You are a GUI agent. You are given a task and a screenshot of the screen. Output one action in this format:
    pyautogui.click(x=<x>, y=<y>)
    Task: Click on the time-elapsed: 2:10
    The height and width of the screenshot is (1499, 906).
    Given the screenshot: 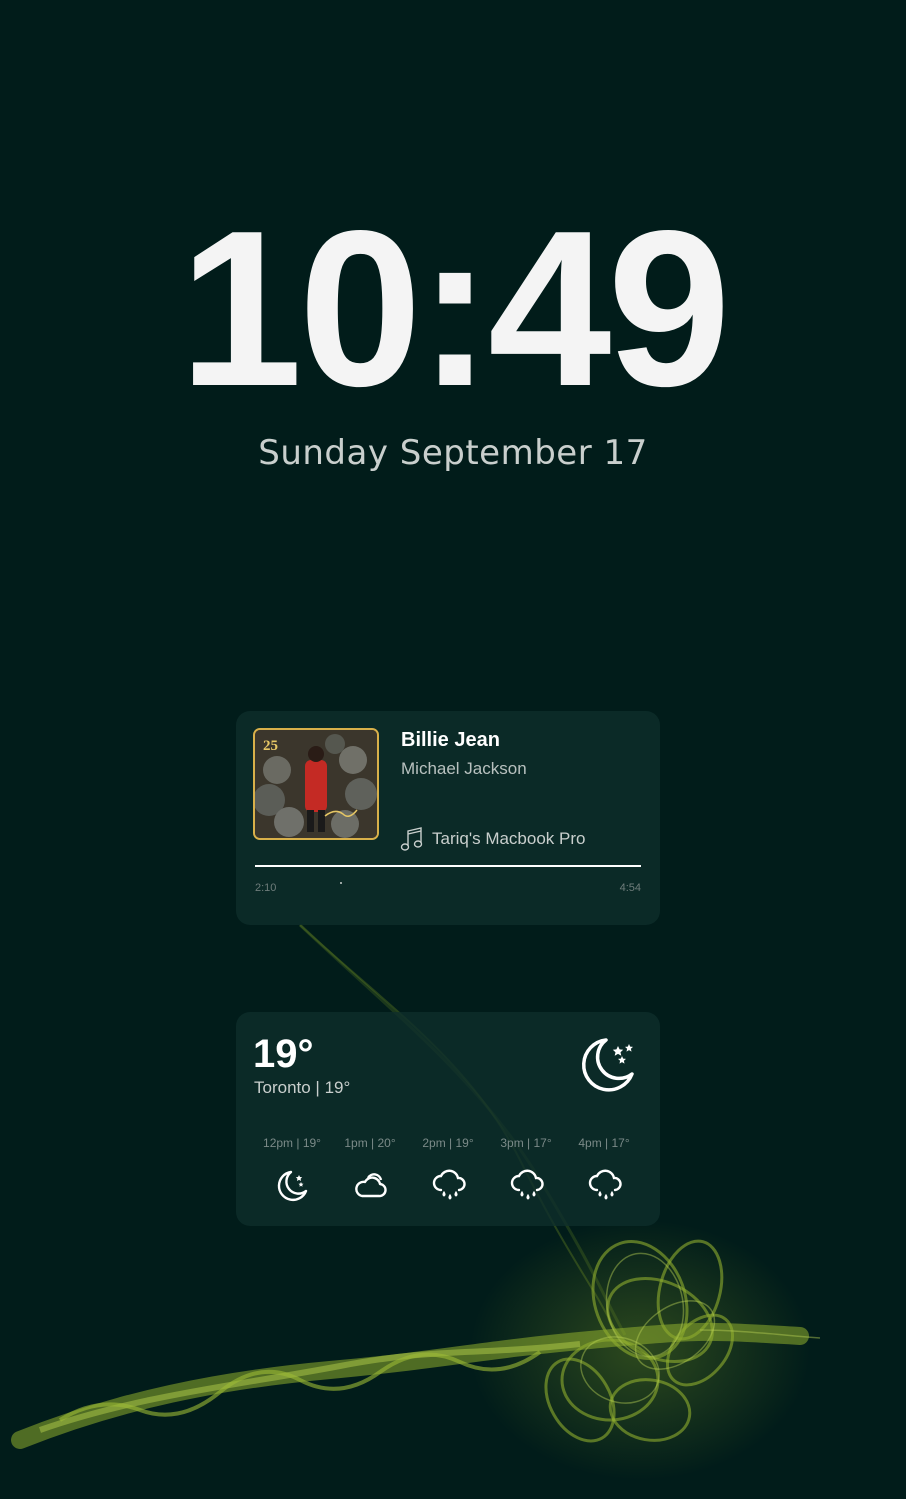 What is the action you would take?
    pyautogui.click(x=266, y=888)
    